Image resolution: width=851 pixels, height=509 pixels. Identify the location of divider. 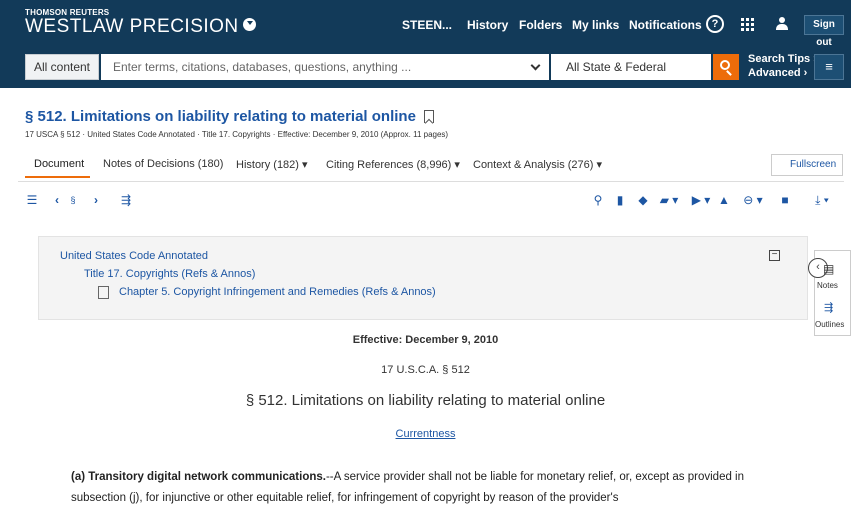
(431, 181).